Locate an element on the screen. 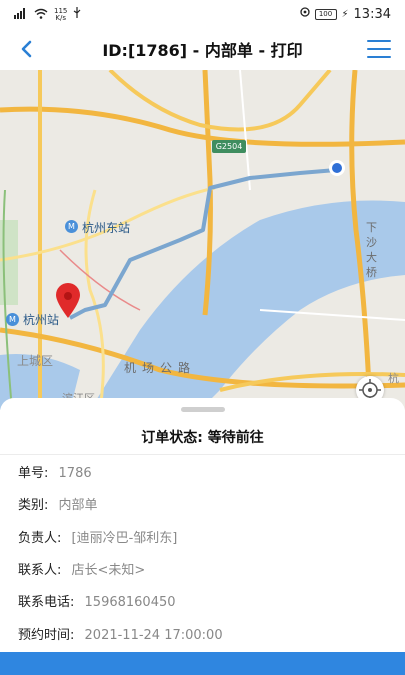  highway-shield: G2504 is located at coordinates (229, 146).